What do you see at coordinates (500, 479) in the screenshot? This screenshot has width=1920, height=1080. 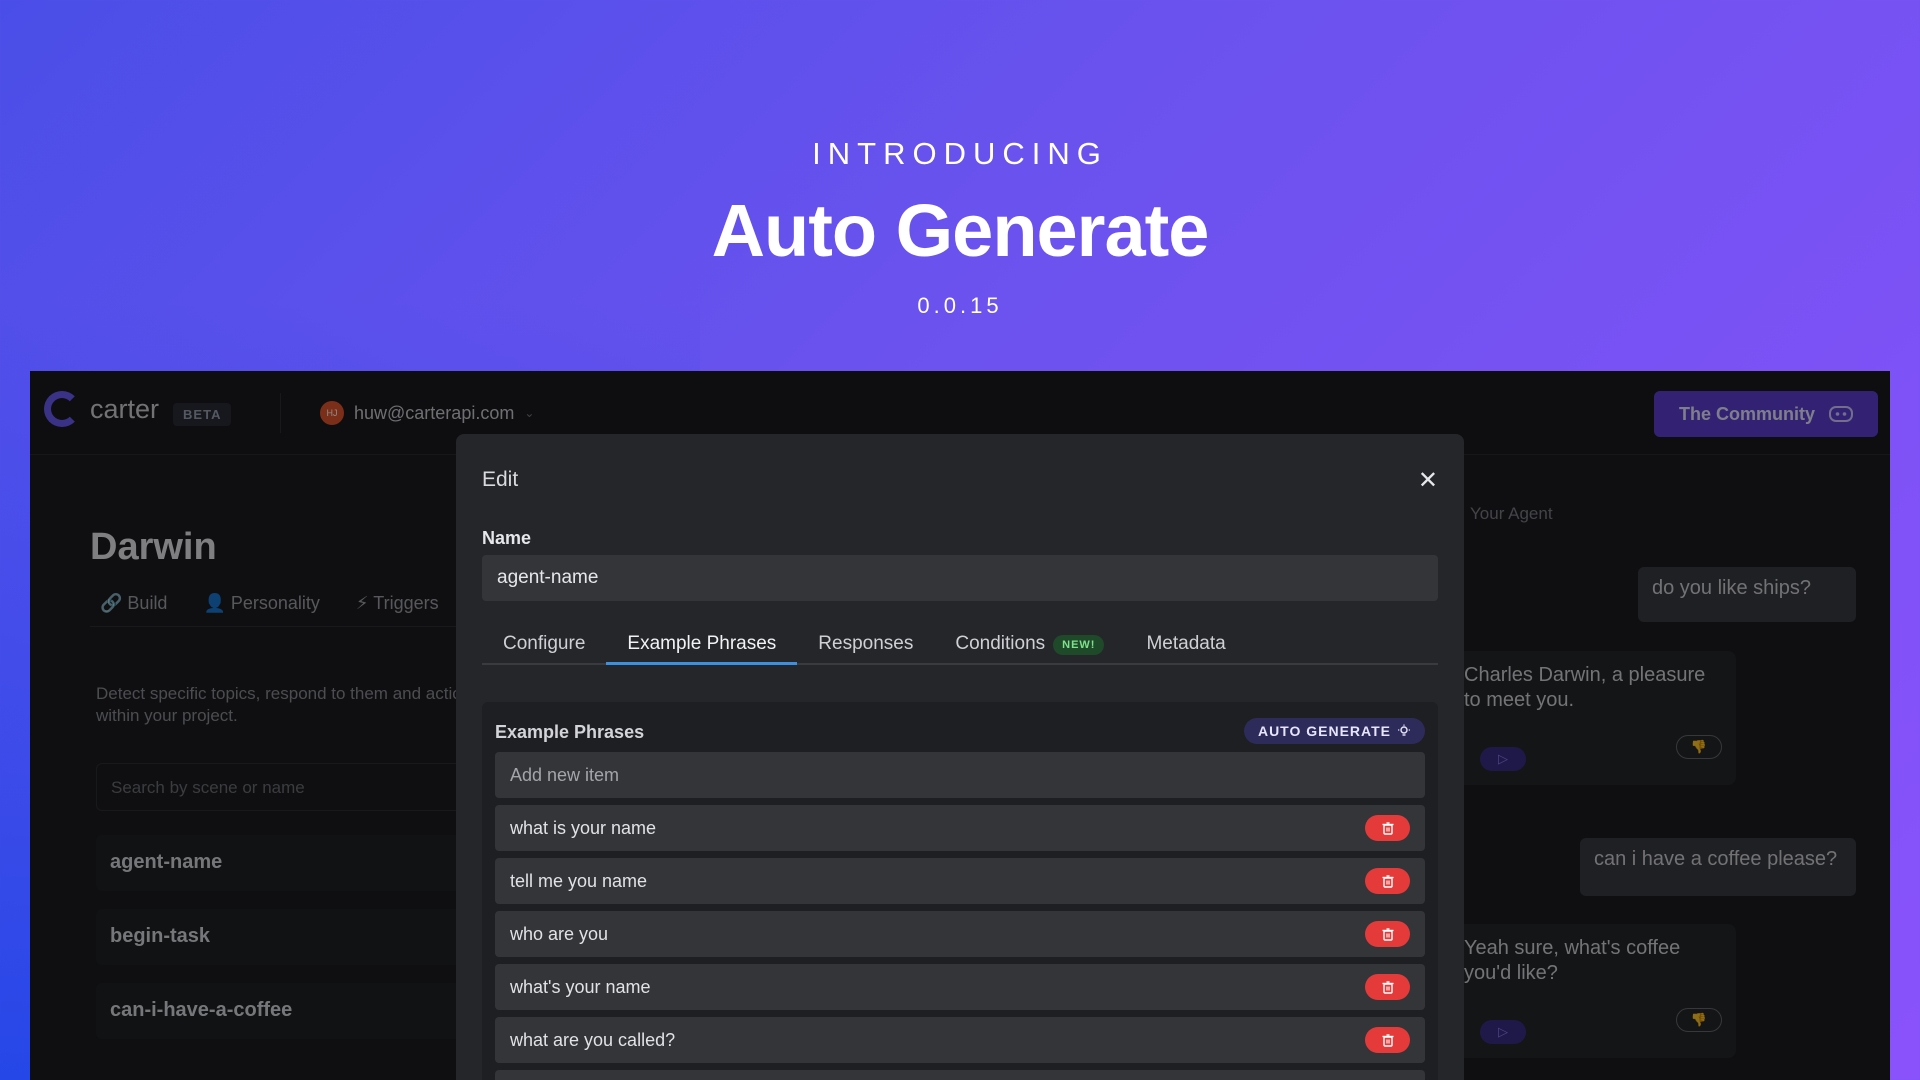 I see `modal-title: Edit` at bounding box center [500, 479].